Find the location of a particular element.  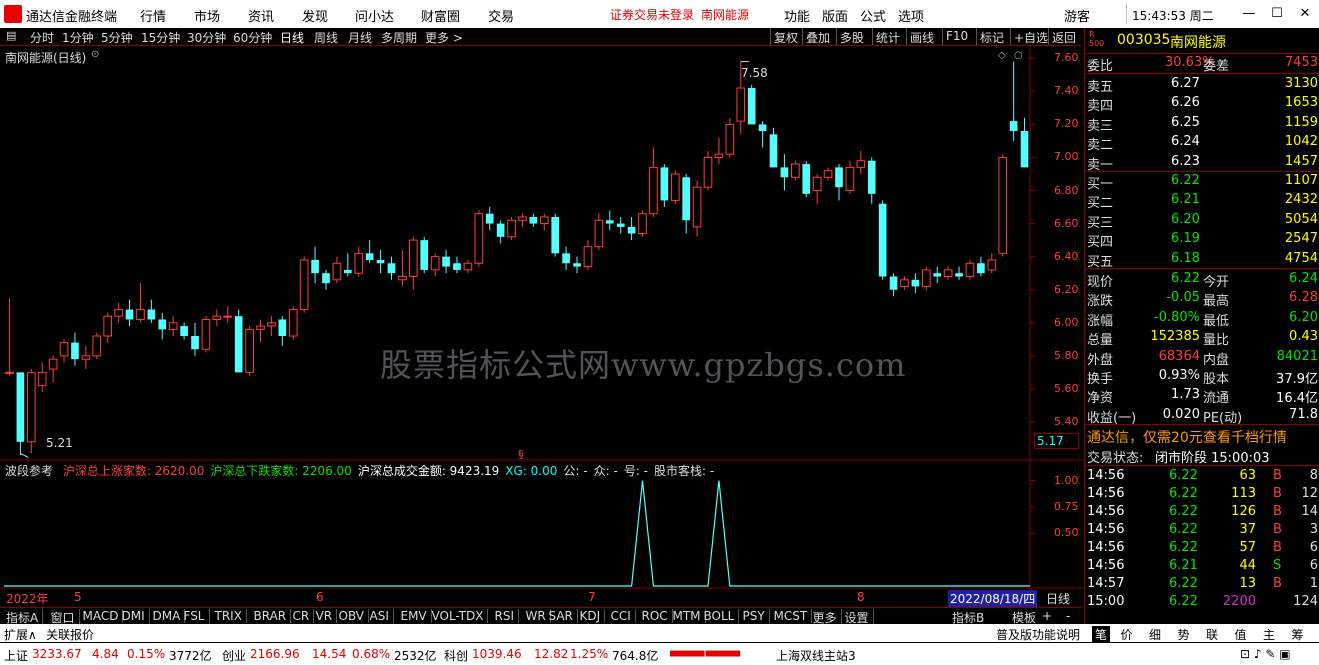

period-1min: 1分钟 is located at coordinates (78, 37).